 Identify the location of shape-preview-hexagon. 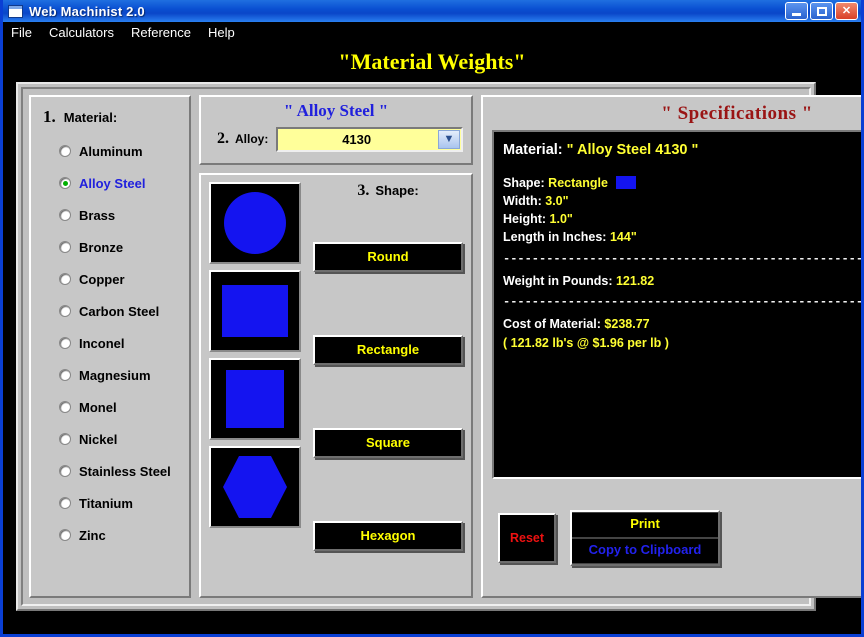
(255, 487).